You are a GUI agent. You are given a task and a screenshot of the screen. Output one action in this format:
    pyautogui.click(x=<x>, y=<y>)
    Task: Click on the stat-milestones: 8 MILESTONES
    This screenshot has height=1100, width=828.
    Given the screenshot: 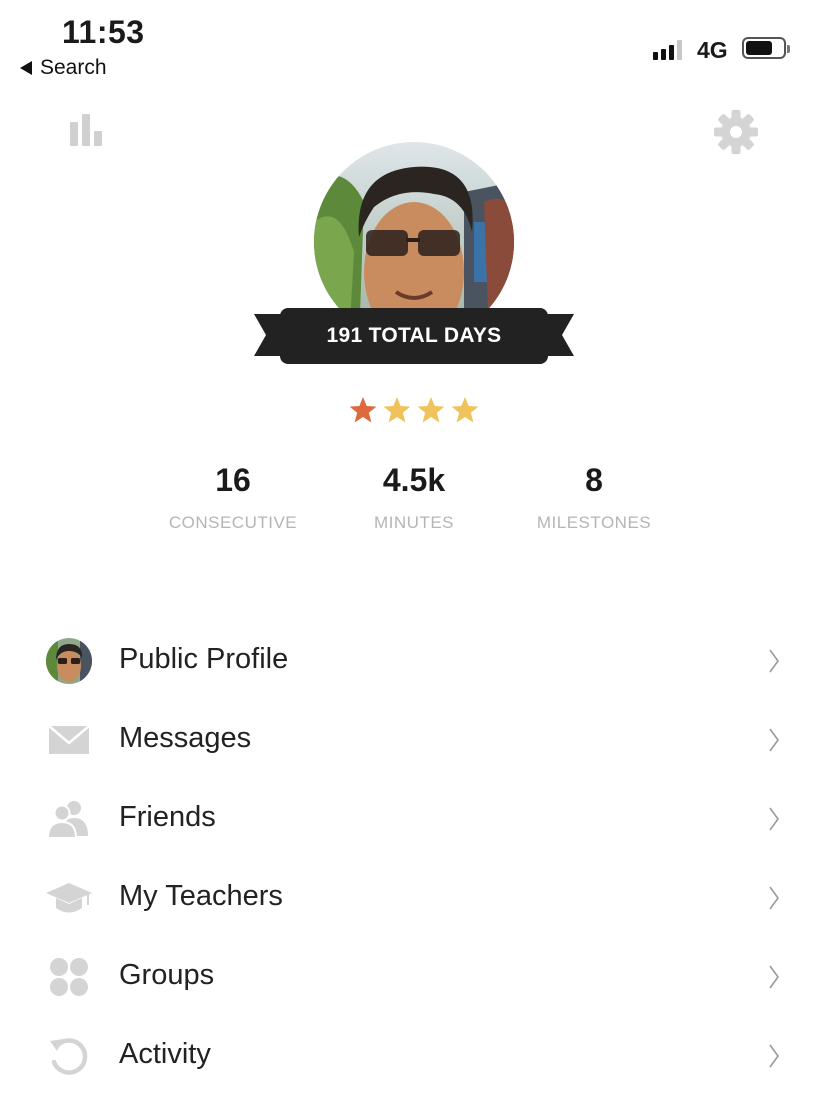 What is the action you would take?
    pyautogui.click(x=594, y=497)
    